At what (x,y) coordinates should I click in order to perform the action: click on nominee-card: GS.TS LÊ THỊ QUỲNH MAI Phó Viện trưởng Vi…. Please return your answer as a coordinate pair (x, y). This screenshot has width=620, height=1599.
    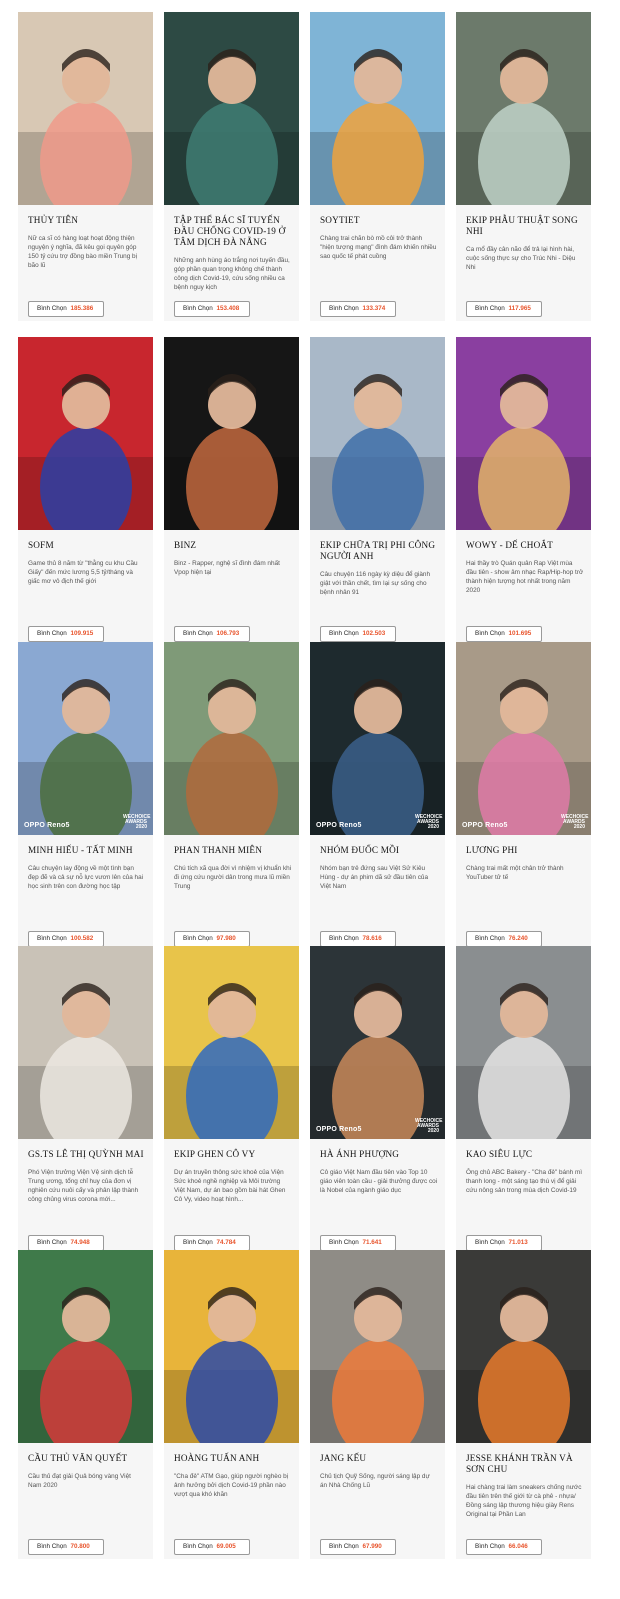
    Looking at the image, I should click on (85, 1100).